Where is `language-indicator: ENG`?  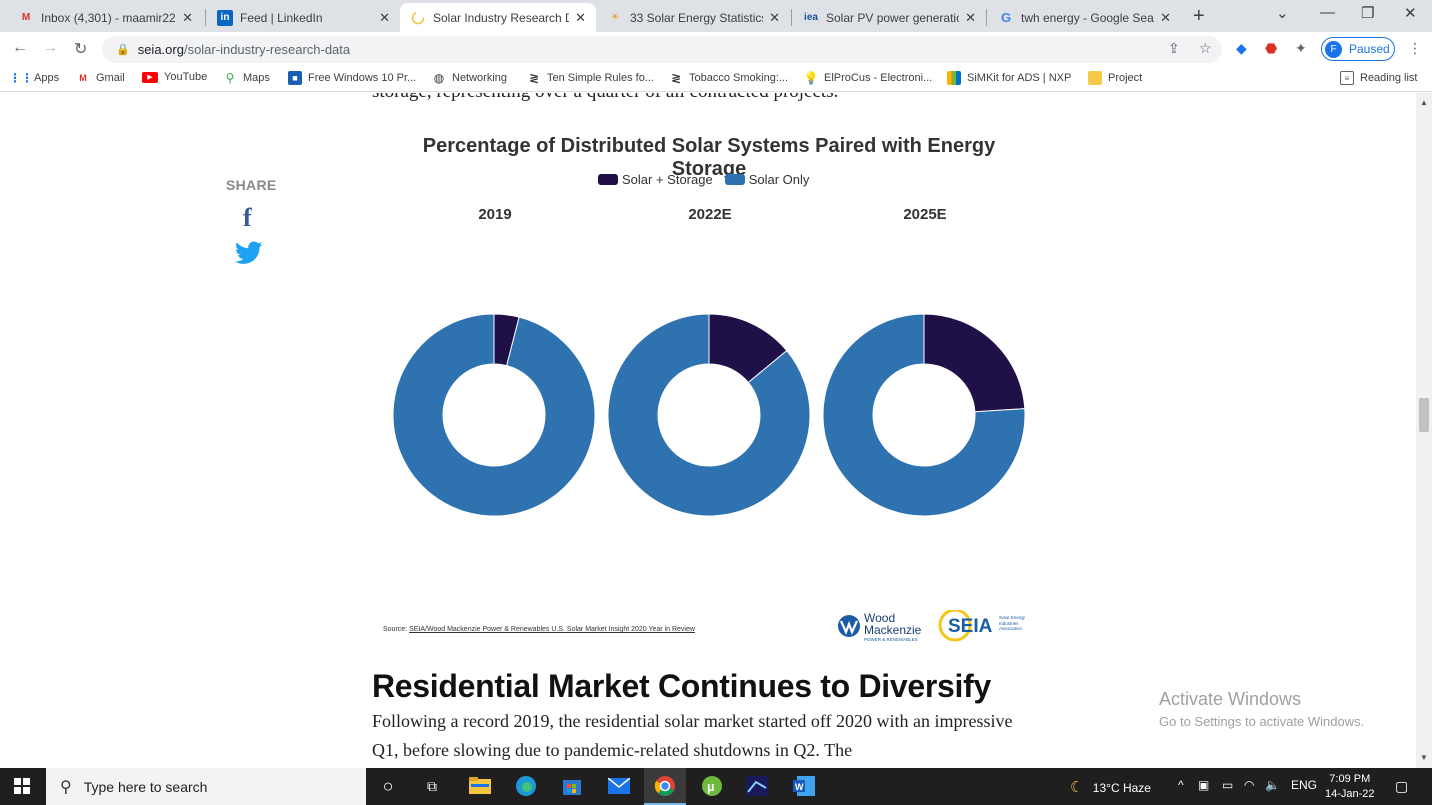 language-indicator: ENG is located at coordinates (1304, 785).